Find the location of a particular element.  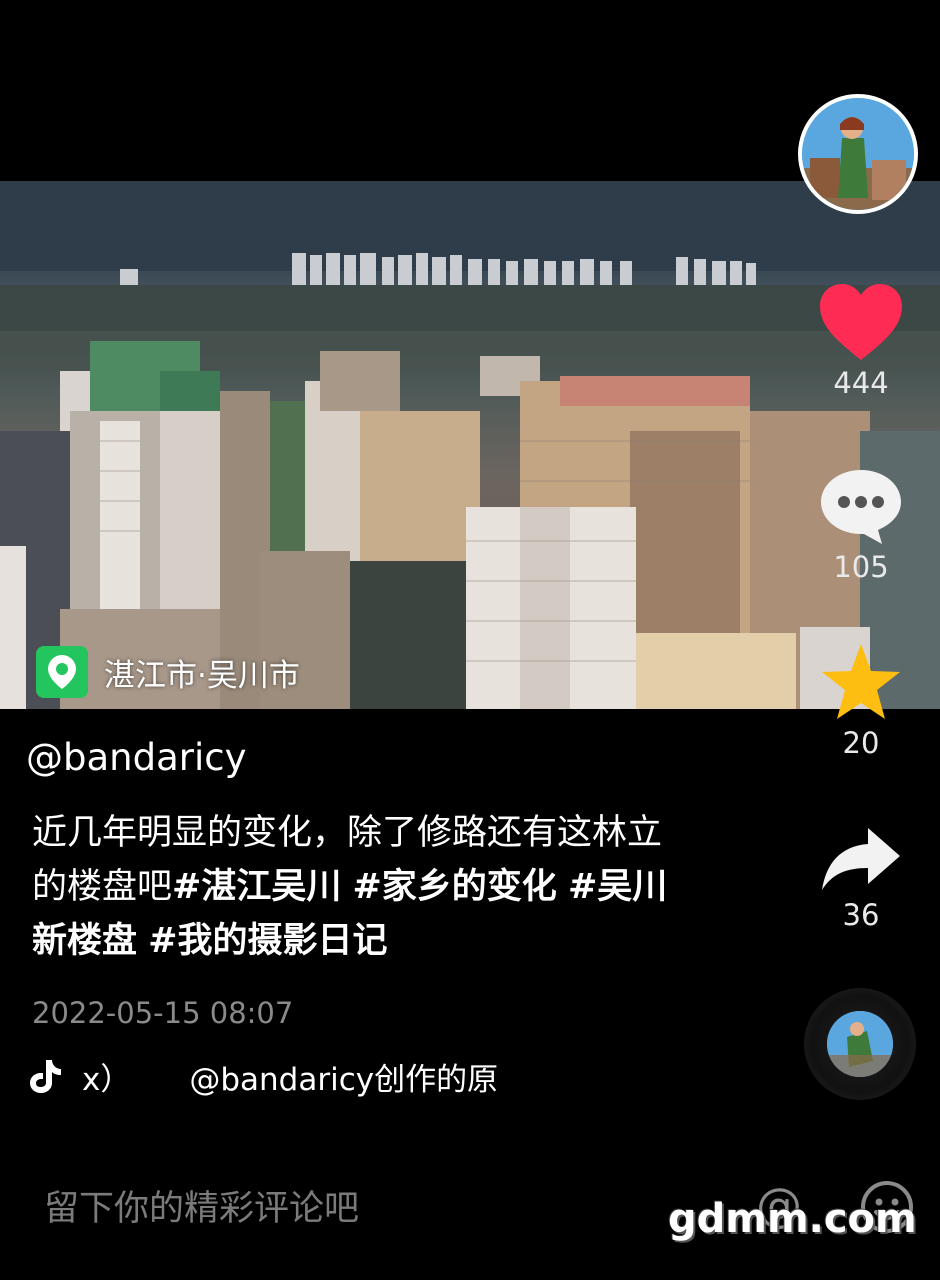

music-ticker: x） @bandaricy创作的原 is located at coordinates (263, 1077).